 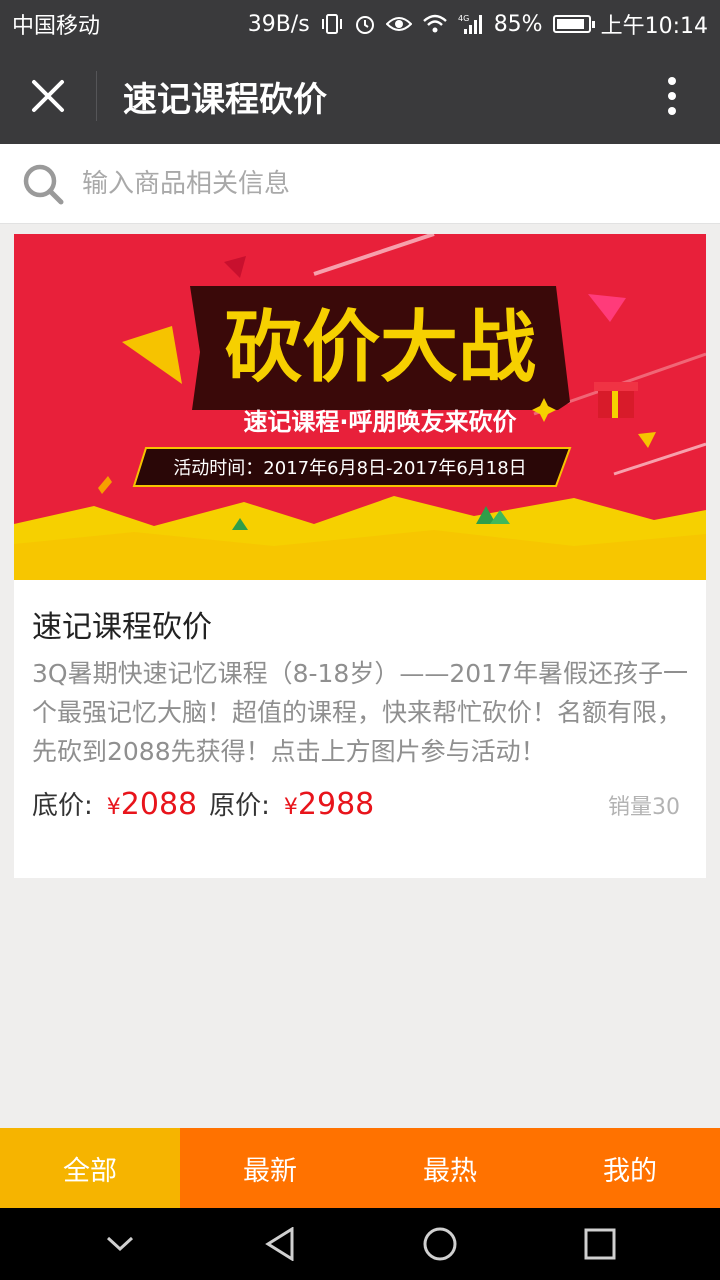 What do you see at coordinates (278, 24) in the screenshot?
I see `network-speed: 39B/s` at bounding box center [278, 24].